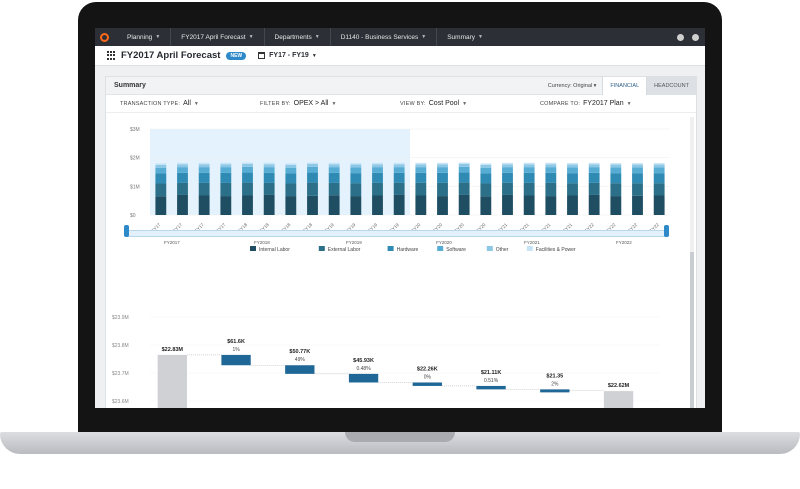 The height and width of the screenshot is (489, 800). I want to click on filter-value: FY2017 Plan, so click(603, 103).